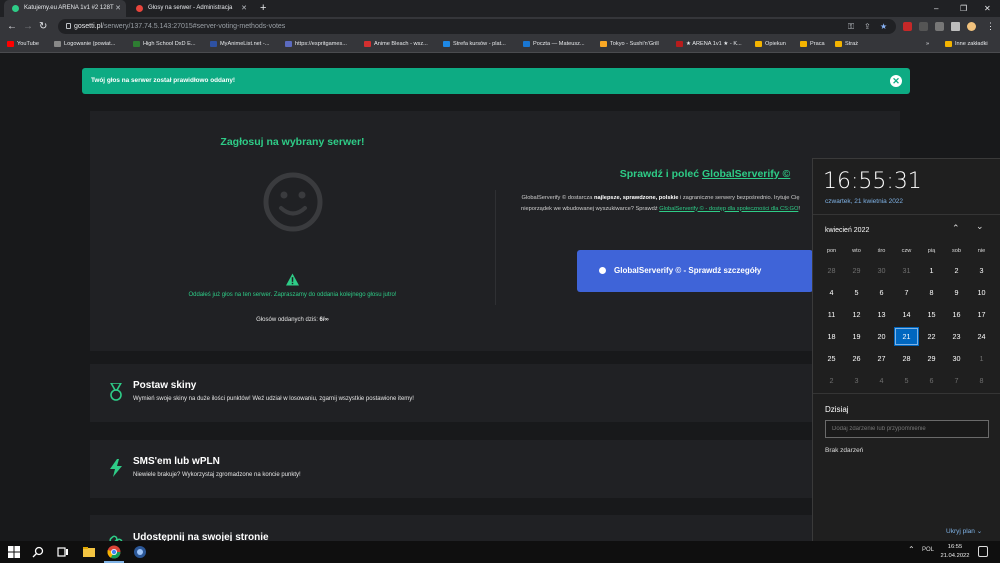  Describe the element at coordinates (931, 336) in the screenshot. I see `calendar-day: 22` at that location.